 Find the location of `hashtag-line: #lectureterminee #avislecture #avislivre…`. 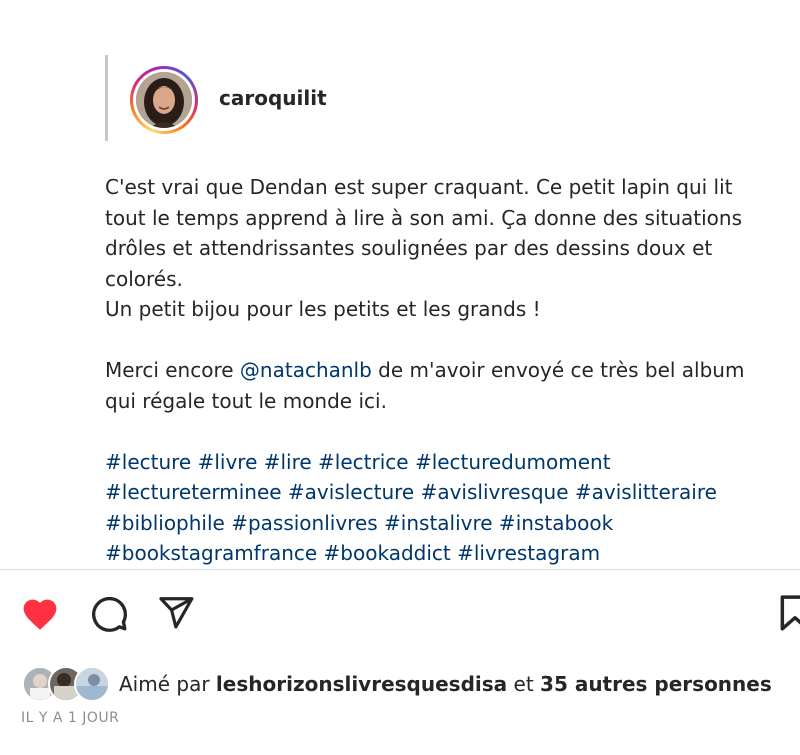

hashtag-line: #lectureterminee #avislecture #avislivre… is located at coordinates (450, 492).